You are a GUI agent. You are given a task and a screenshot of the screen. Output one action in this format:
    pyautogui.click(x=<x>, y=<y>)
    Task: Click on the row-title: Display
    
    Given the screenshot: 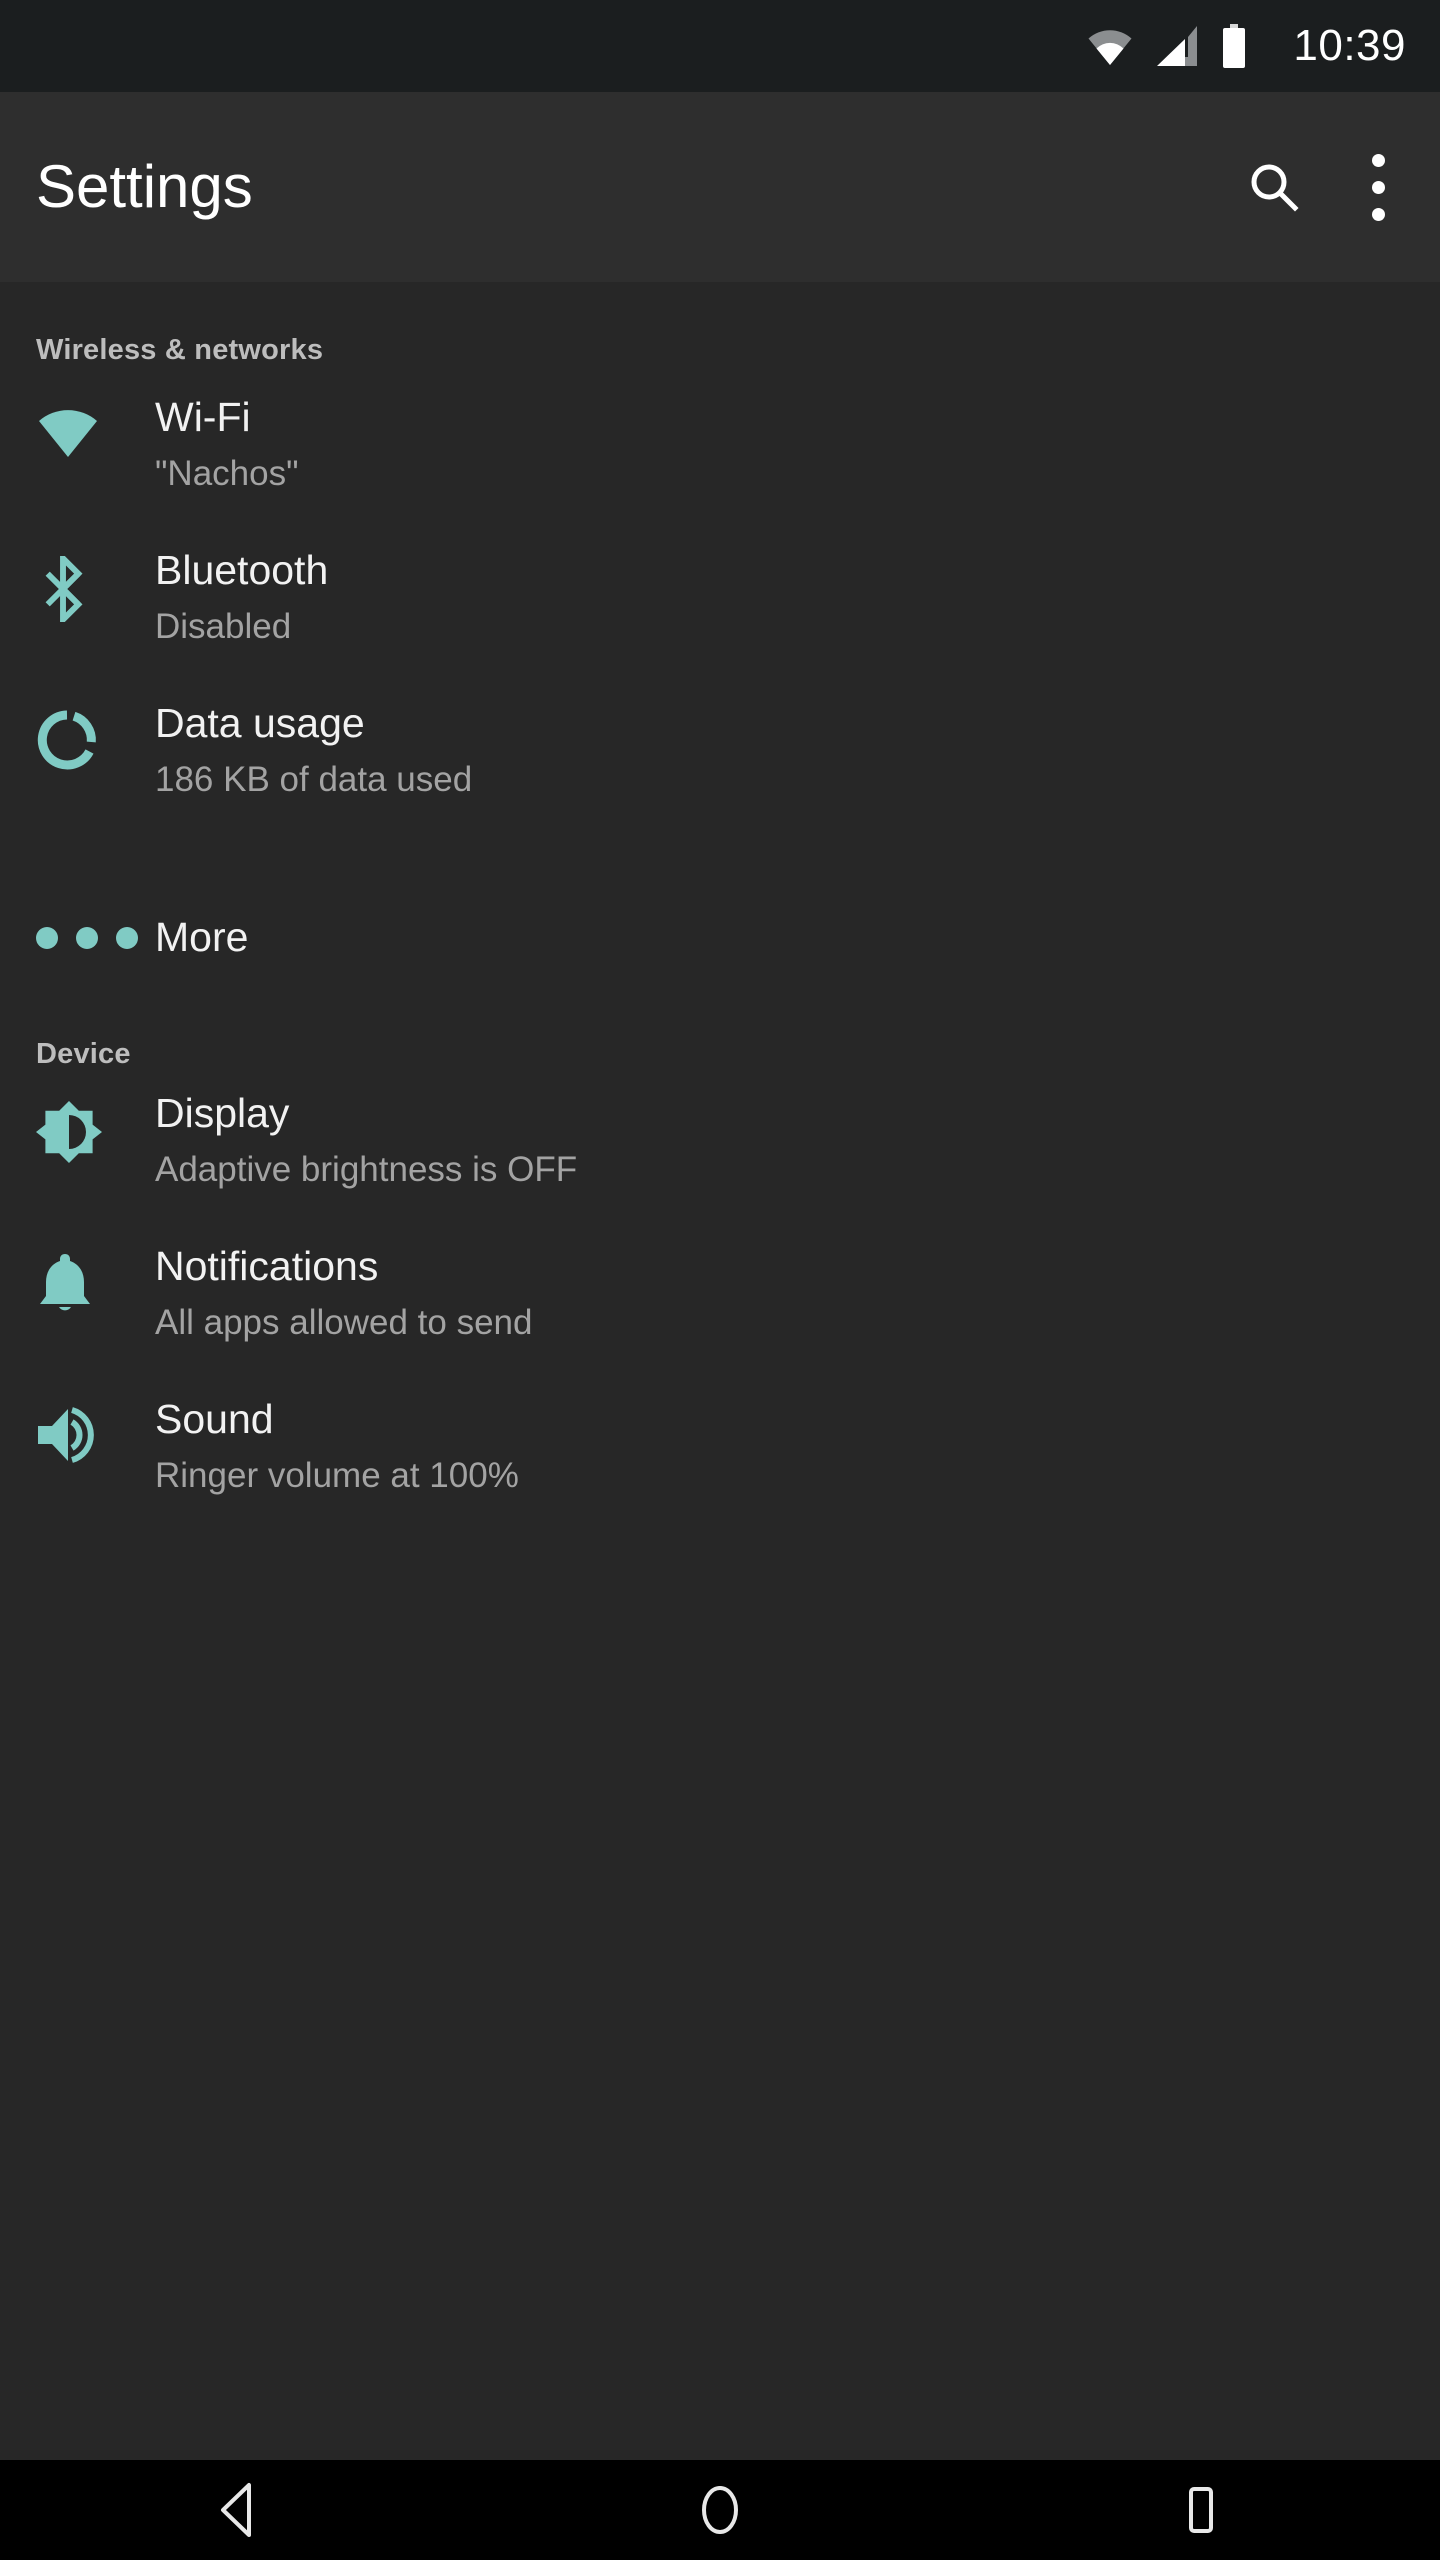 What is the action you would take?
    pyautogui.click(x=222, y=1113)
    